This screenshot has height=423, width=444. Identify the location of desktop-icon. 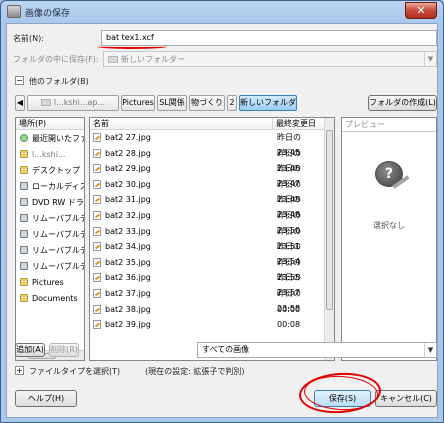
(24, 170).